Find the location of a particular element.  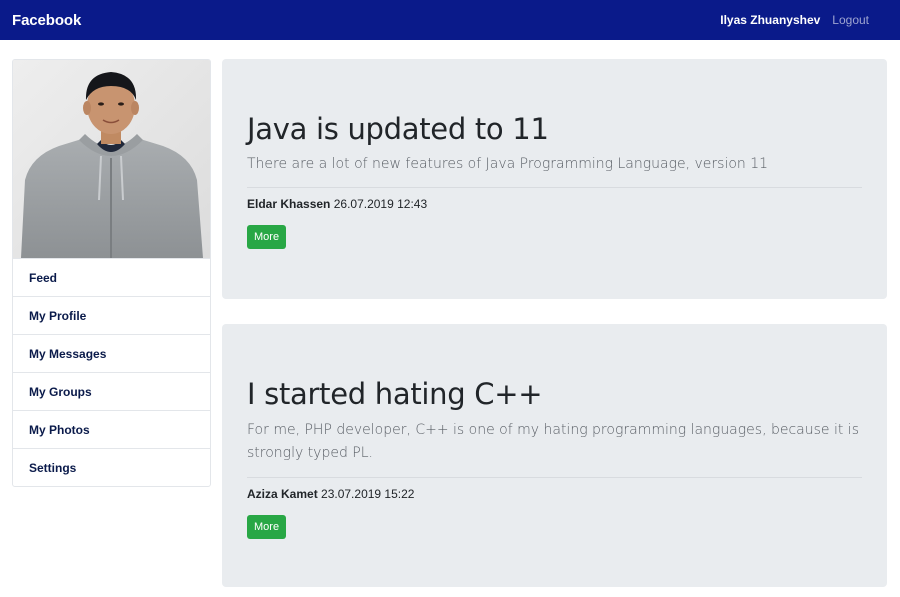

navbar-right: Ilyas Zhuanyshev Logout is located at coordinates (804, 20).